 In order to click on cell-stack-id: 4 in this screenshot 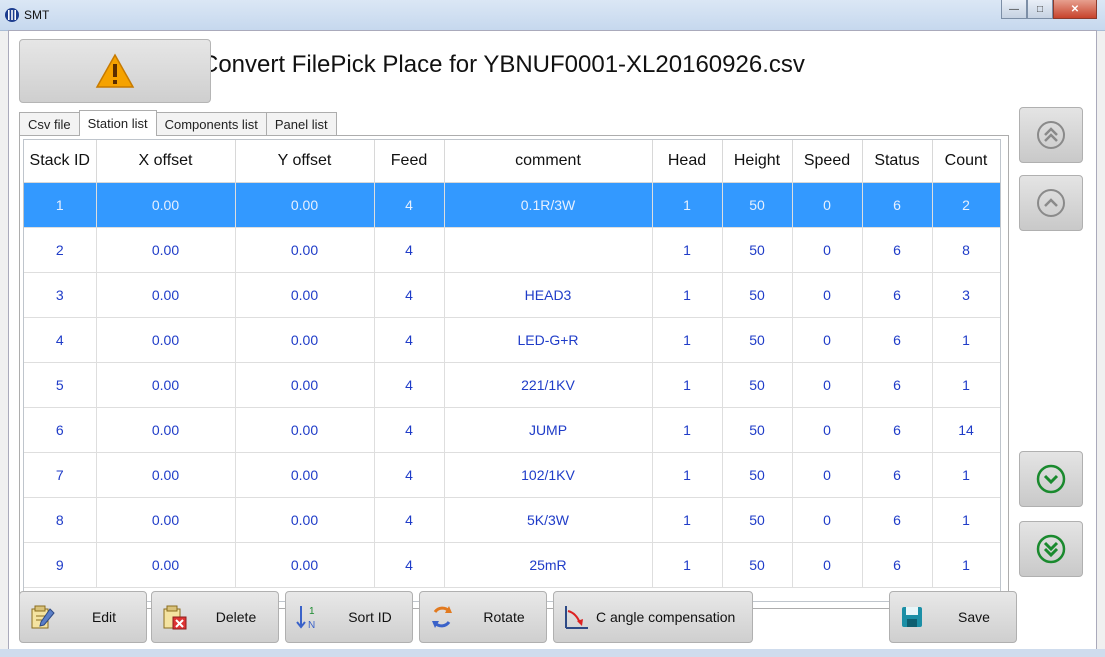, I will do `click(60, 340)`.